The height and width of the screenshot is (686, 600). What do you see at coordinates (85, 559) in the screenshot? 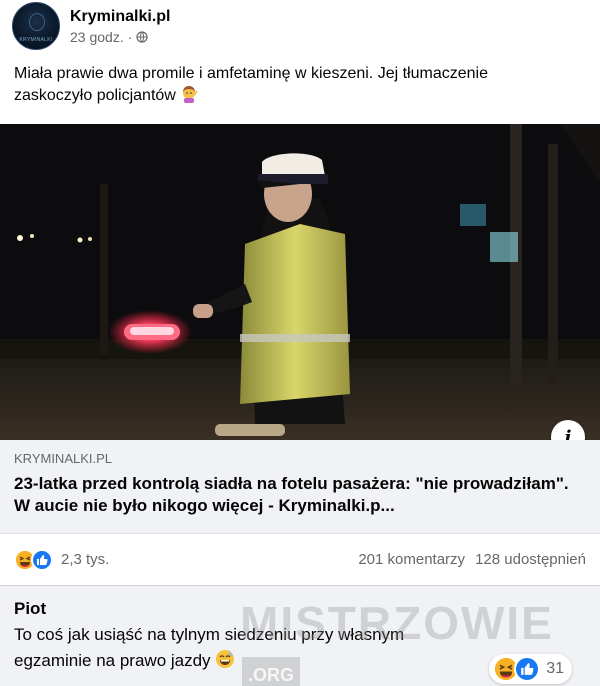
I see `reactions-count: 2,3 tys.` at bounding box center [85, 559].